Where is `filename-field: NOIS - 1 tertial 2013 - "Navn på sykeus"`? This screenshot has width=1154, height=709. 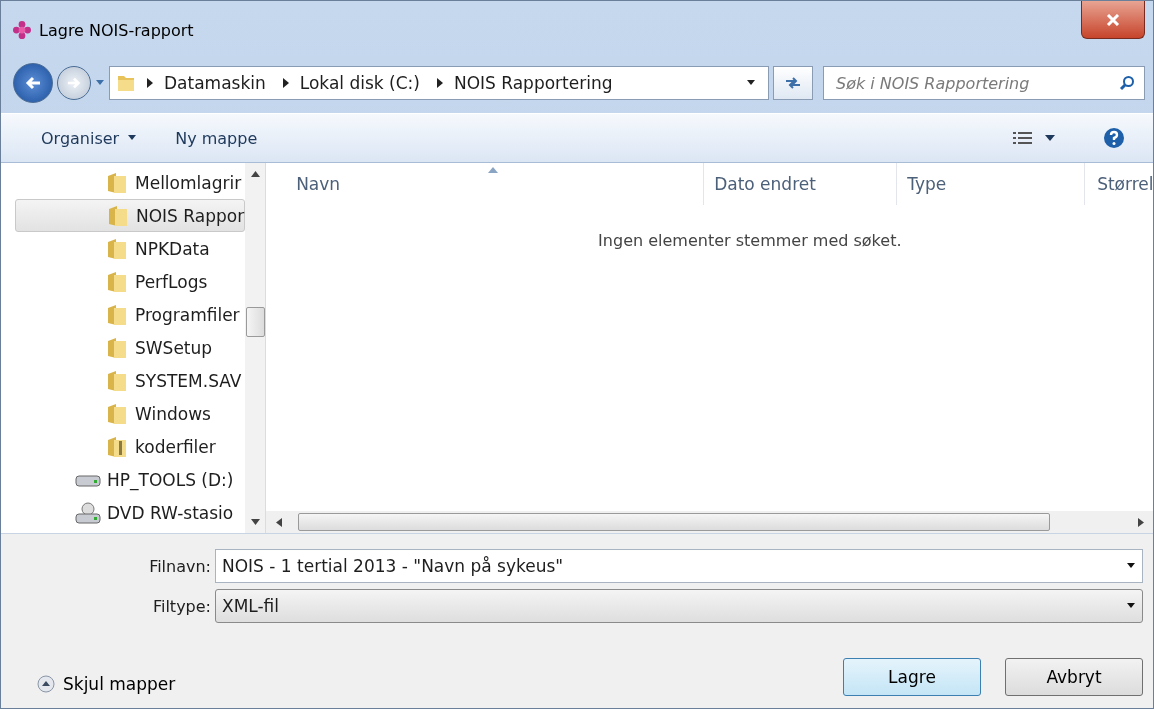
filename-field: NOIS - 1 tertial 2013 - "Navn på sykeus" is located at coordinates (679, 566).